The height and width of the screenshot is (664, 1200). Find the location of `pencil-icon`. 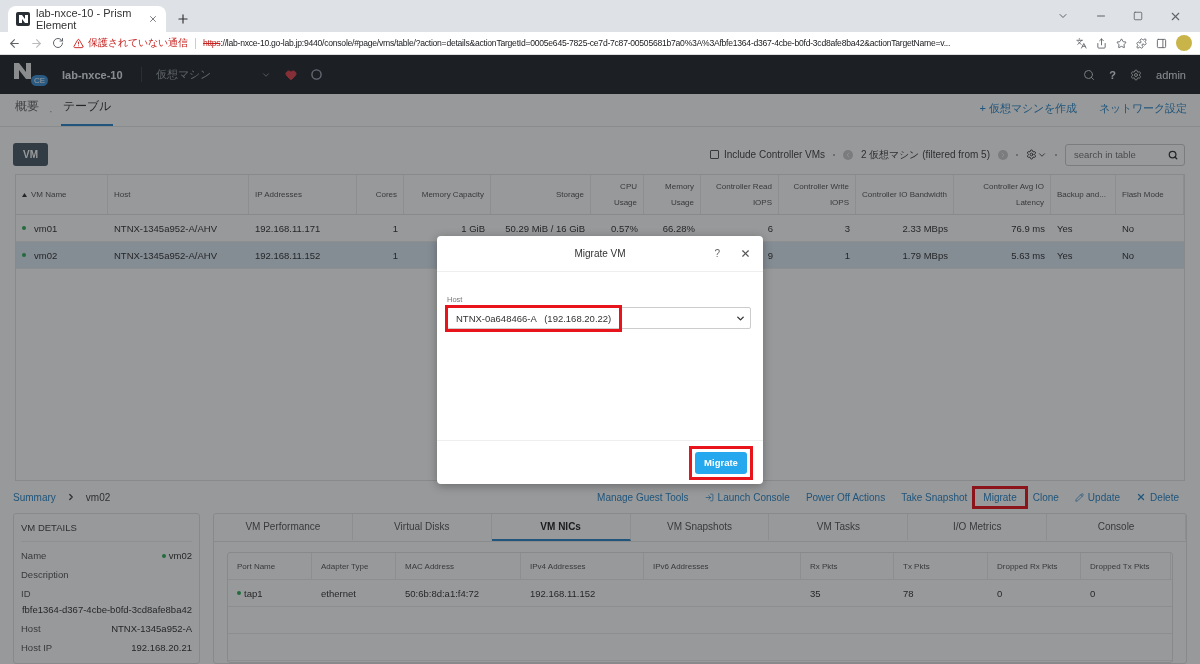

pencil-icon is located at coordinates (1079, 497).